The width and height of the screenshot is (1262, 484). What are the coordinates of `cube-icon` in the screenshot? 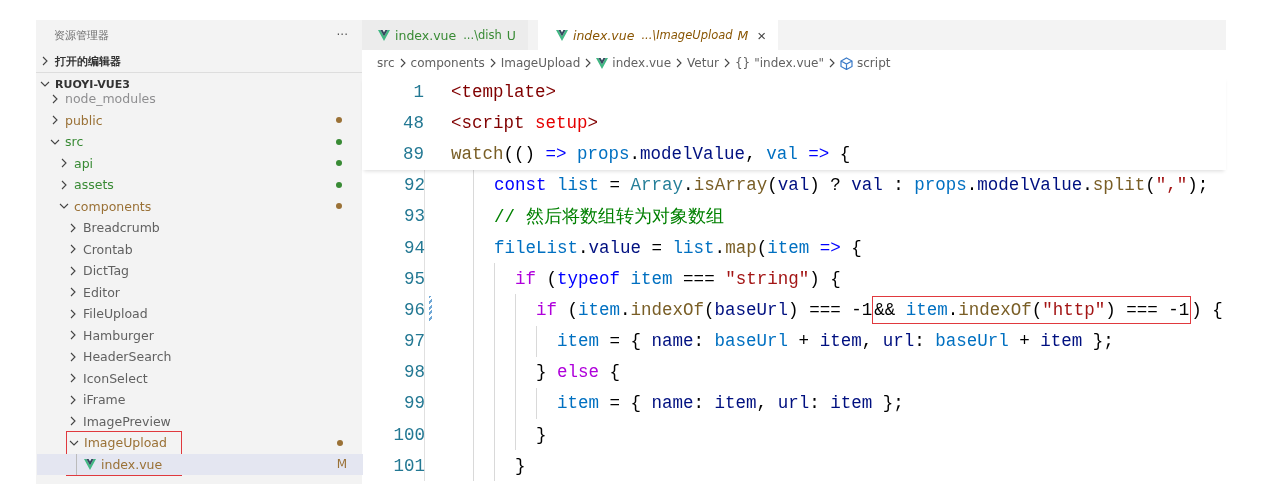 It's located at (846, 63).